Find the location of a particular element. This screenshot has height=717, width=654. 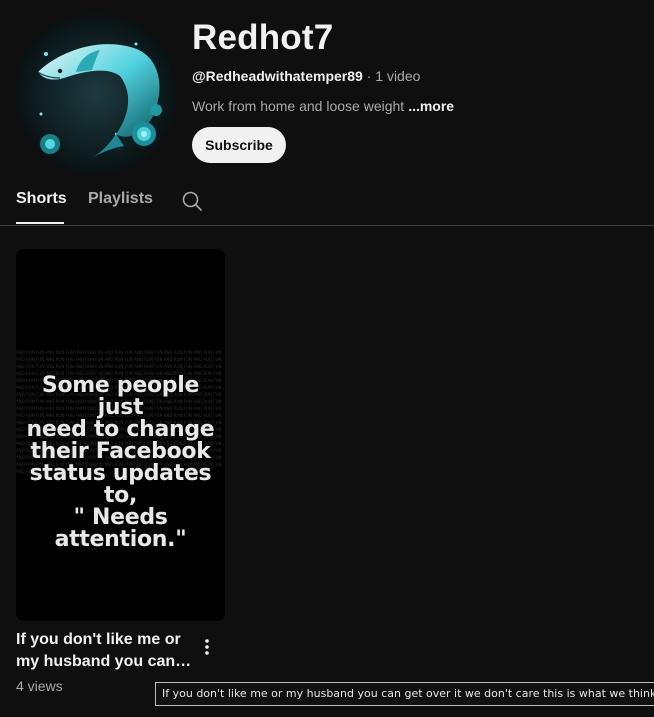

description-text: Work from home and loose weight is located at coordinates (298, 106).